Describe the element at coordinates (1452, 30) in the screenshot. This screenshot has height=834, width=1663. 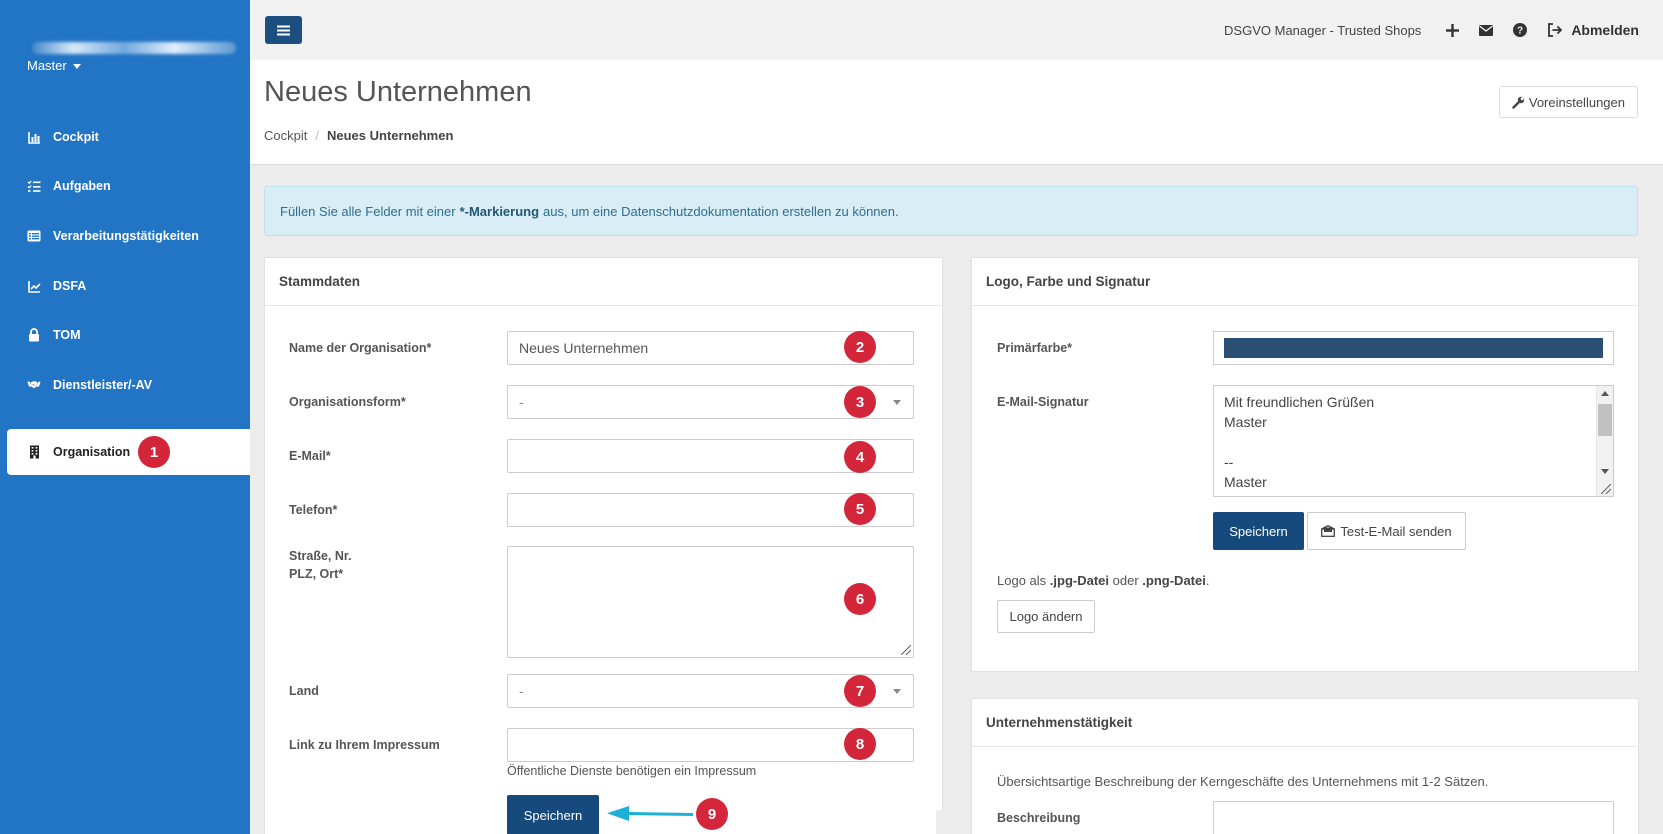
I see `plus-icon` at that location.